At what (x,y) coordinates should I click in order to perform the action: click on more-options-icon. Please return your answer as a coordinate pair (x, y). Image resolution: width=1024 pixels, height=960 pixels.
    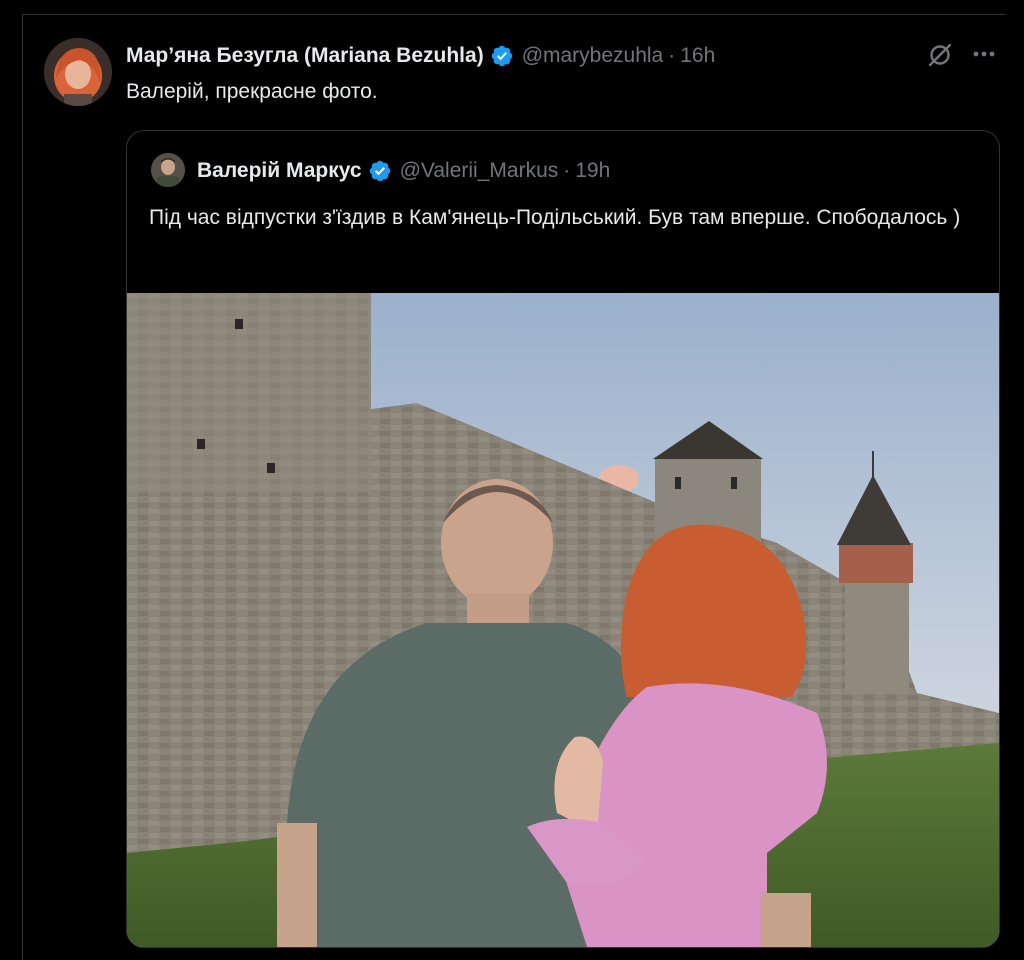
    Looking at the image, I should click on (984, 54).